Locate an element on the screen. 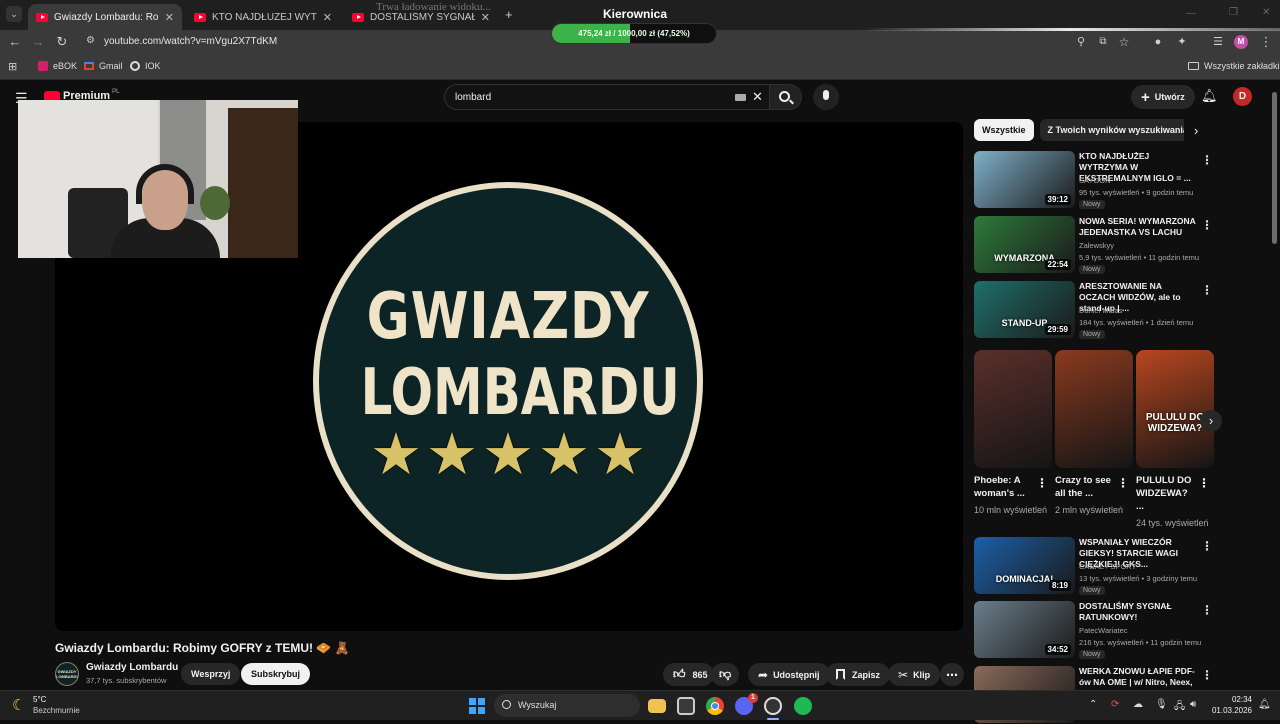  video-thumbnail: WYMARZONA 22:54 is located at coordinates (1024, 244).